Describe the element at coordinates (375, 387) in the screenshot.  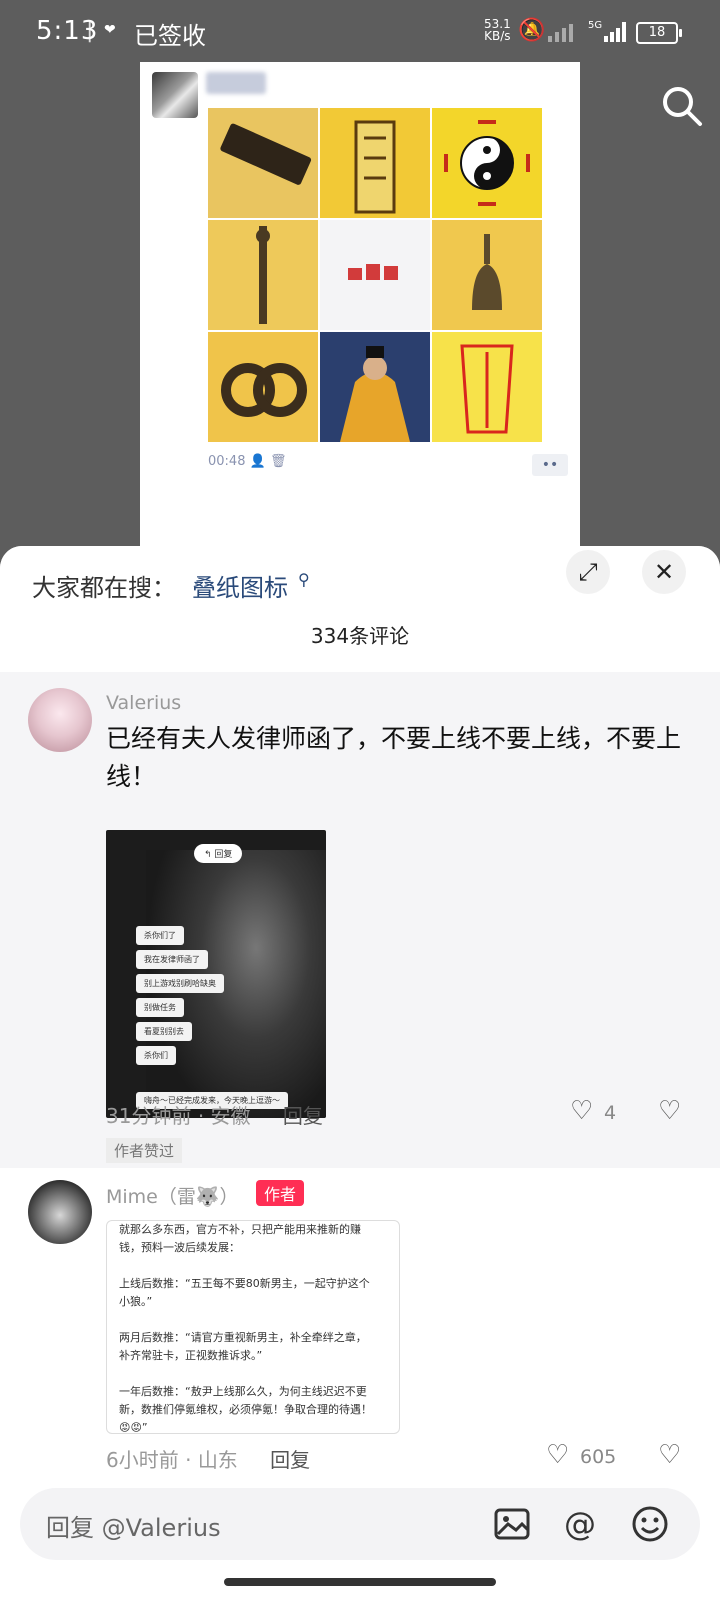
I see `grid-image-character` at that location.